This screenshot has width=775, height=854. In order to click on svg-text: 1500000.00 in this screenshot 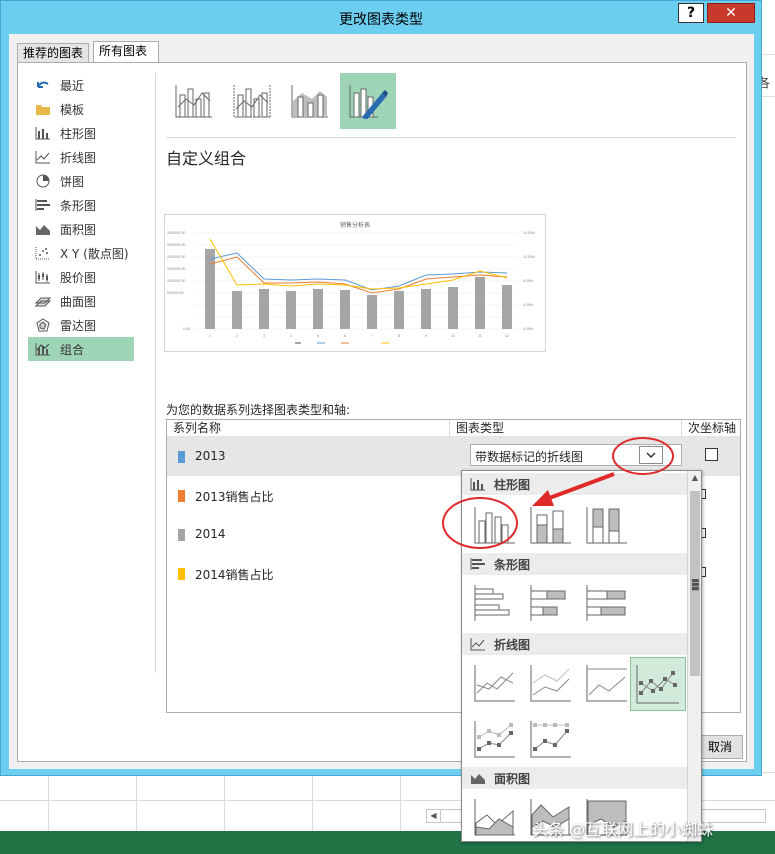, I will do `click(176, 269)`.